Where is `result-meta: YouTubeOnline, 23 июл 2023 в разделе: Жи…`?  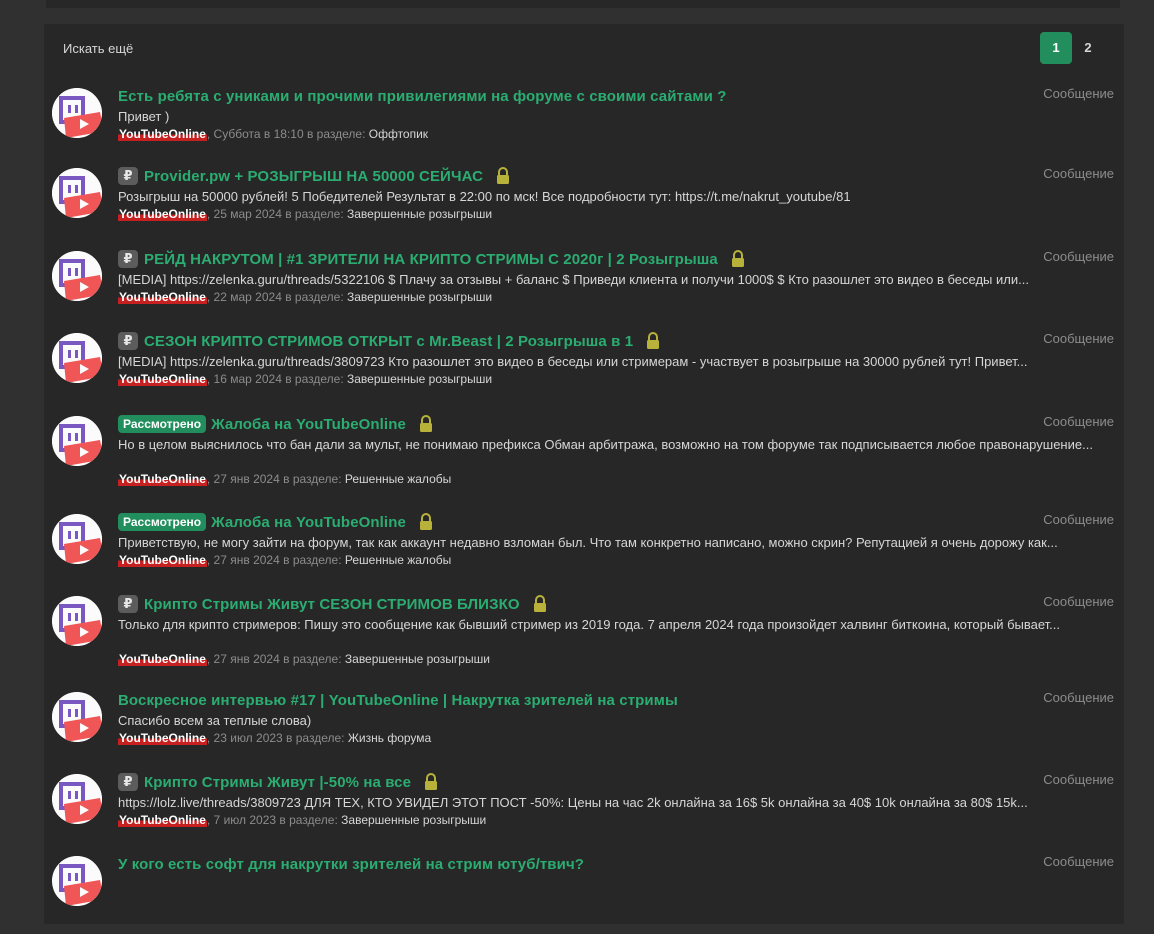 result-meta: YouTubeOnline, 23 июл 2023 в разделе: Жи… is located at coordinates (274, 738).